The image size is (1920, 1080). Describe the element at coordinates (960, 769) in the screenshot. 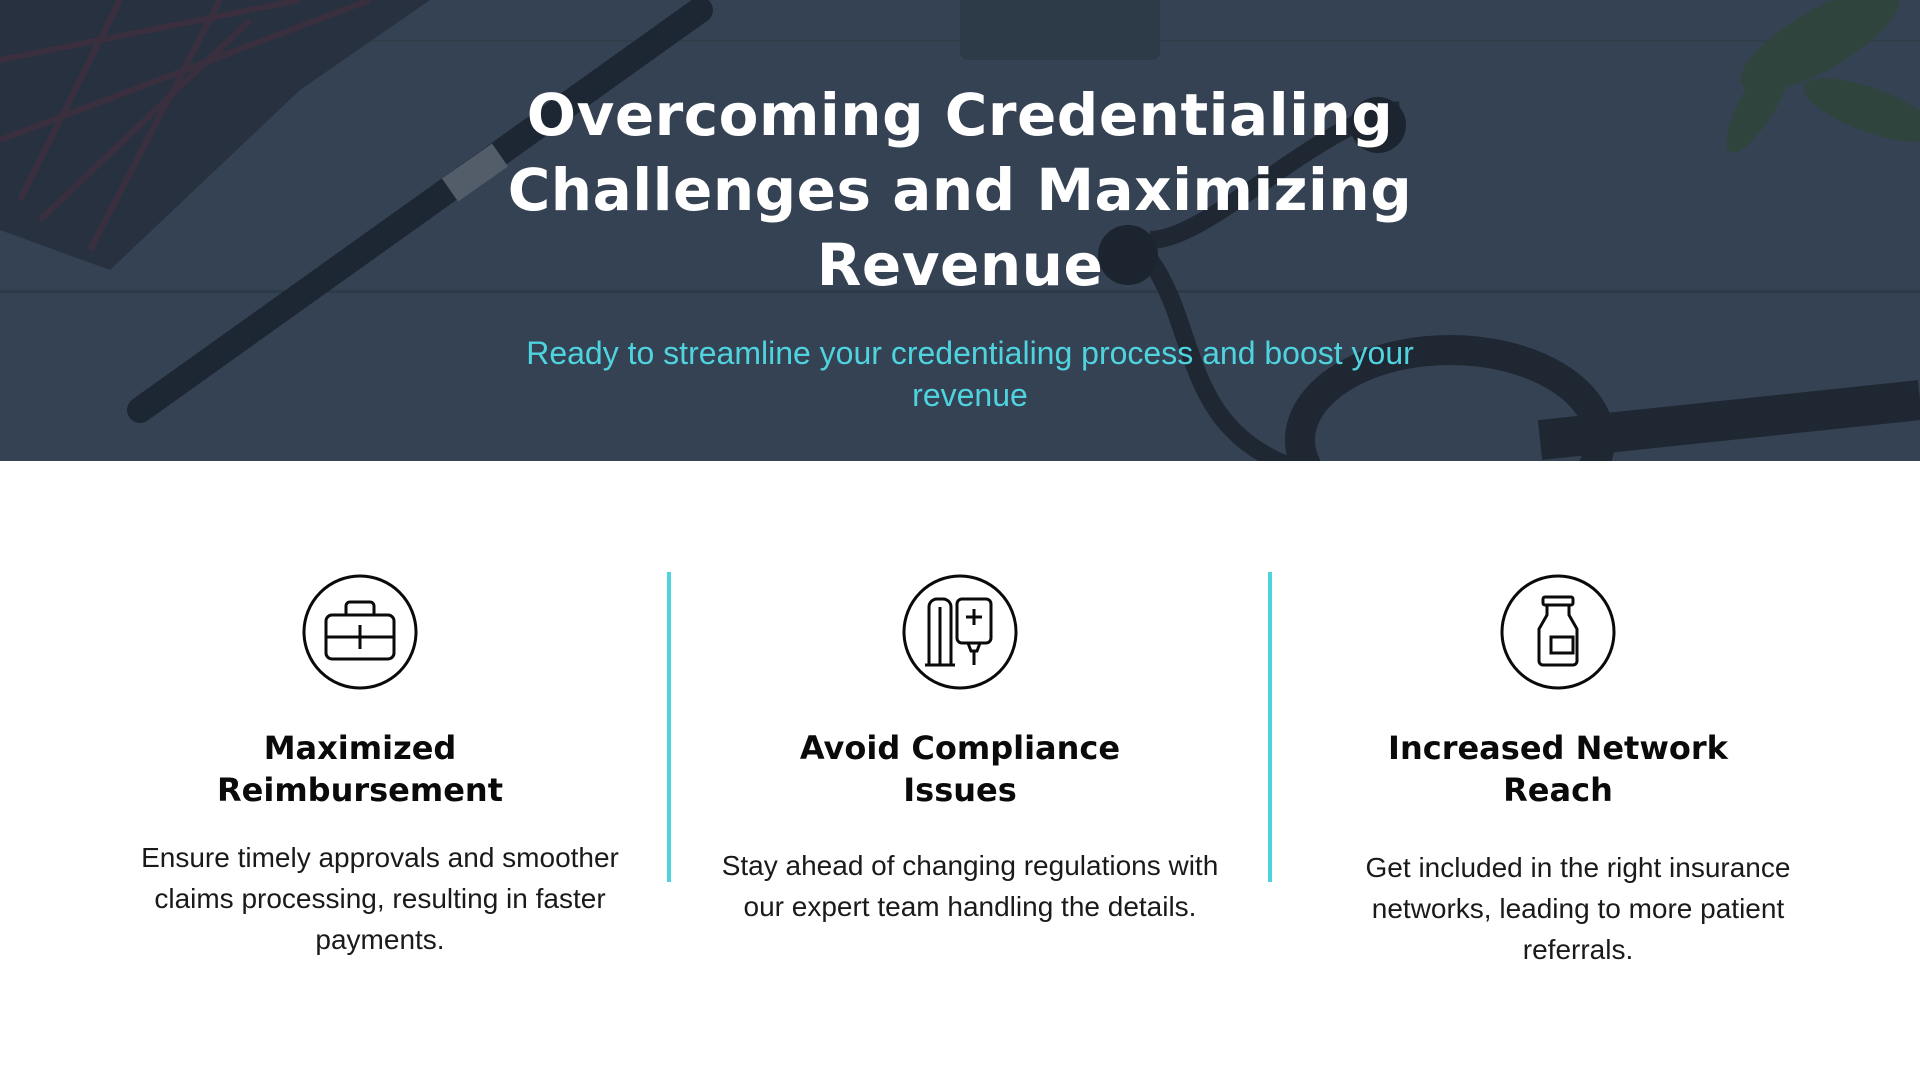

I see `feature-title: Avoid Compliance Issues` at that location.